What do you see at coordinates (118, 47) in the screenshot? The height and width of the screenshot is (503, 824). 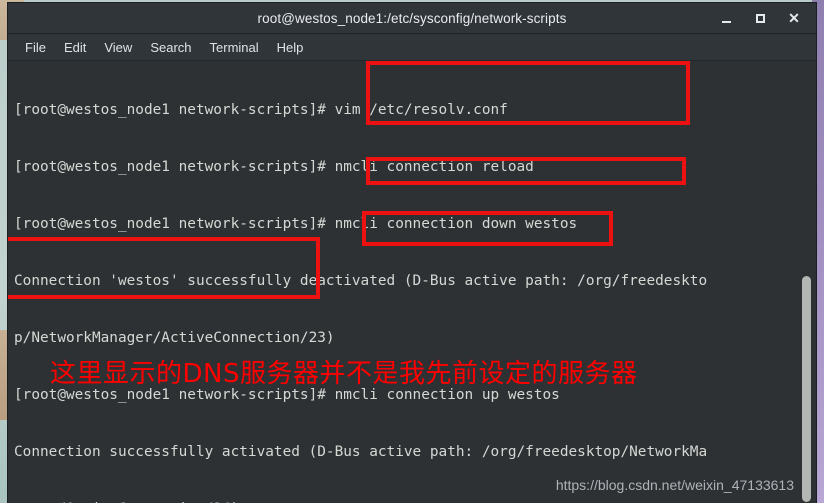 I see `menu-item-view: View` at bounding box center [118, 47].